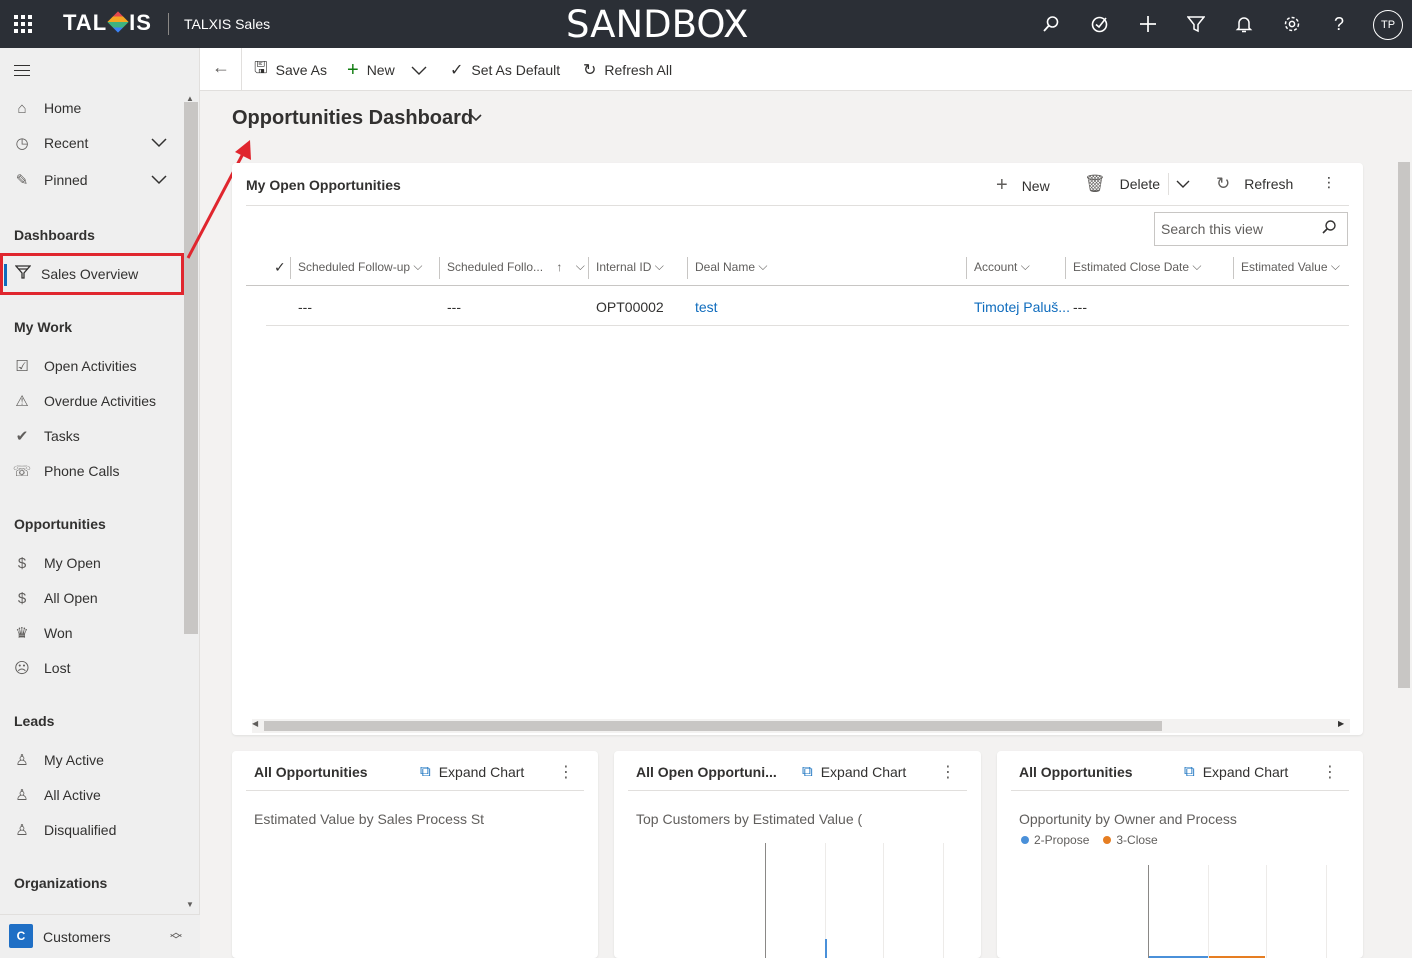  Describe the element at coordinates (54, 235) in the screenshot. I see `section-dashboards: Dashboards` at that location.